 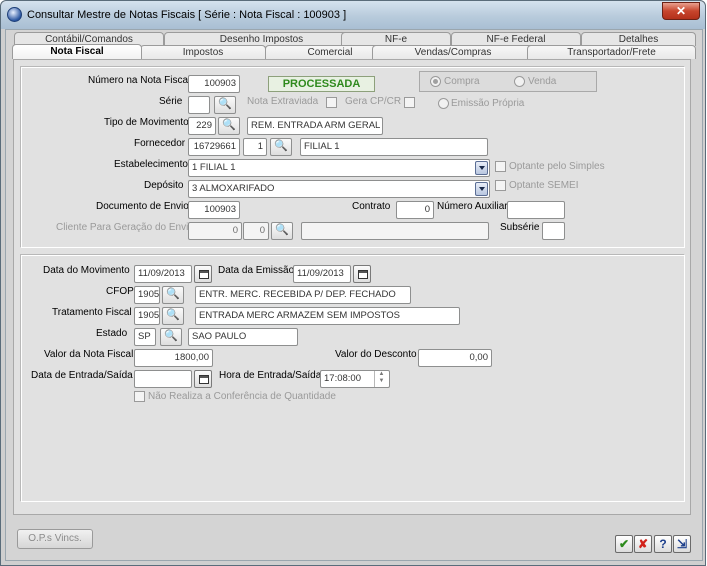 I want to click on hora-es-label: Hora de Entrada/Saída, so click(x=270, y=375).